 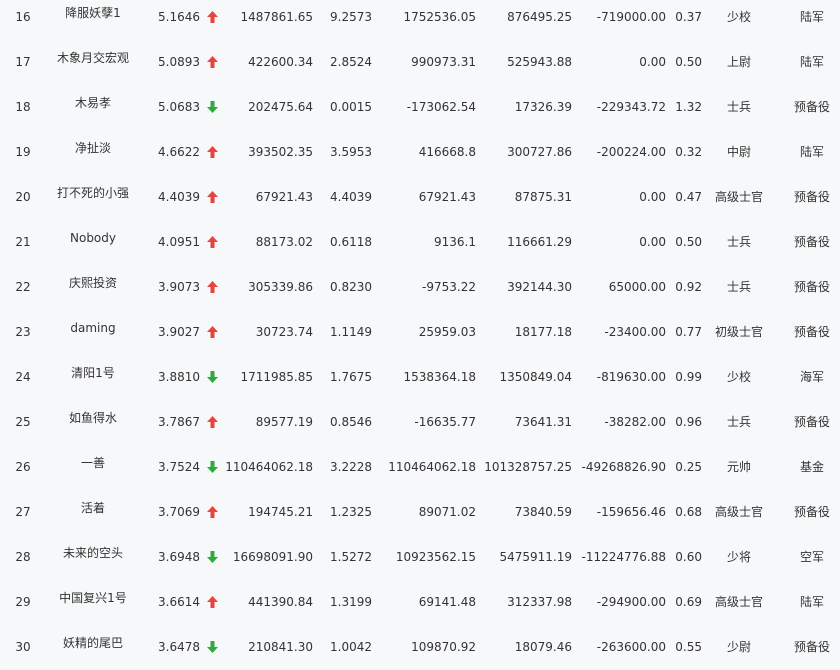 What do you see at coordinates (23, 647) in the screenshot?
I see `rank-cell: 30` at bounding box center [23, 647].